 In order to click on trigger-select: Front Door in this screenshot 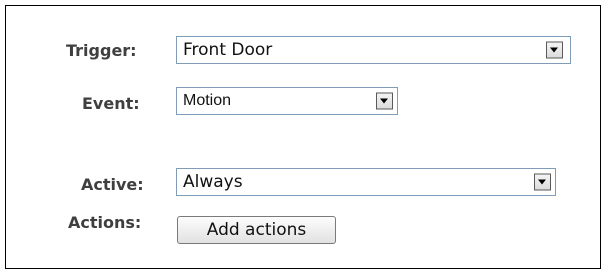, I will do `click(373, 50)`.